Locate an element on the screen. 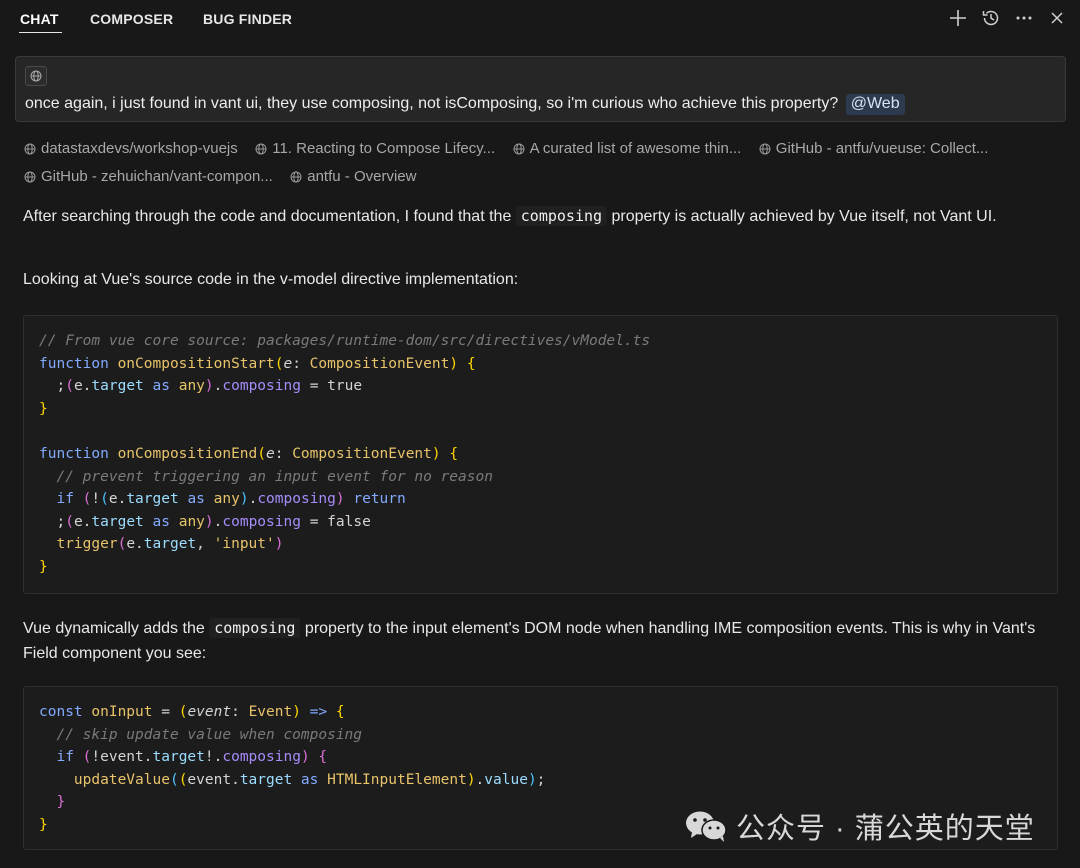  watermark: 公众号 · 蒲公英的天堂 is located at coordinates (859, 826).